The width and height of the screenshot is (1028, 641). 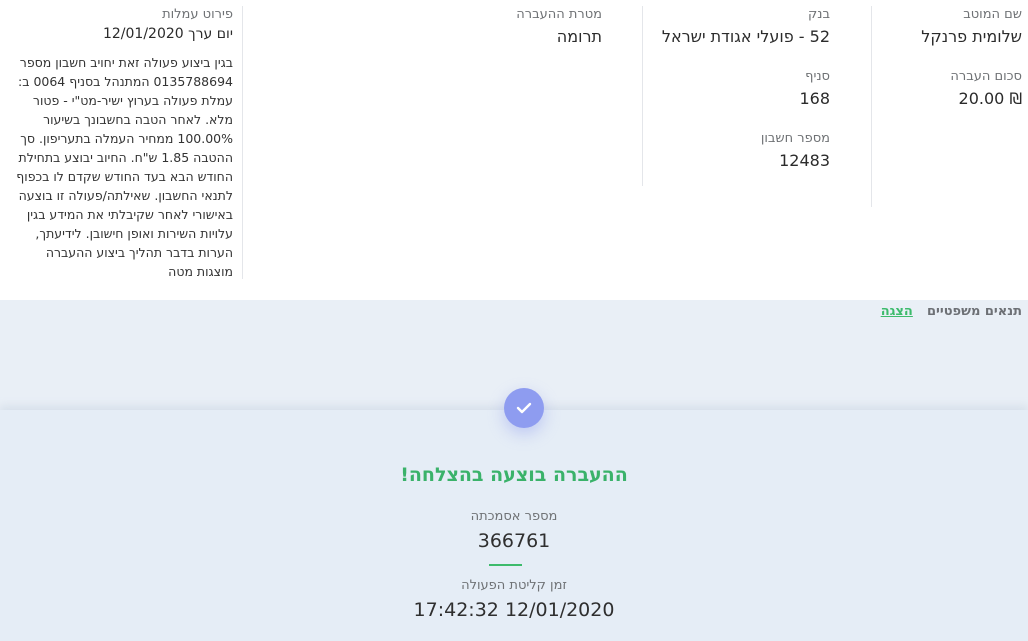 What do you see at coordinates (804, 160) in the screenshot?
I see `account-value: 12483` at bounding box center [804, 160].